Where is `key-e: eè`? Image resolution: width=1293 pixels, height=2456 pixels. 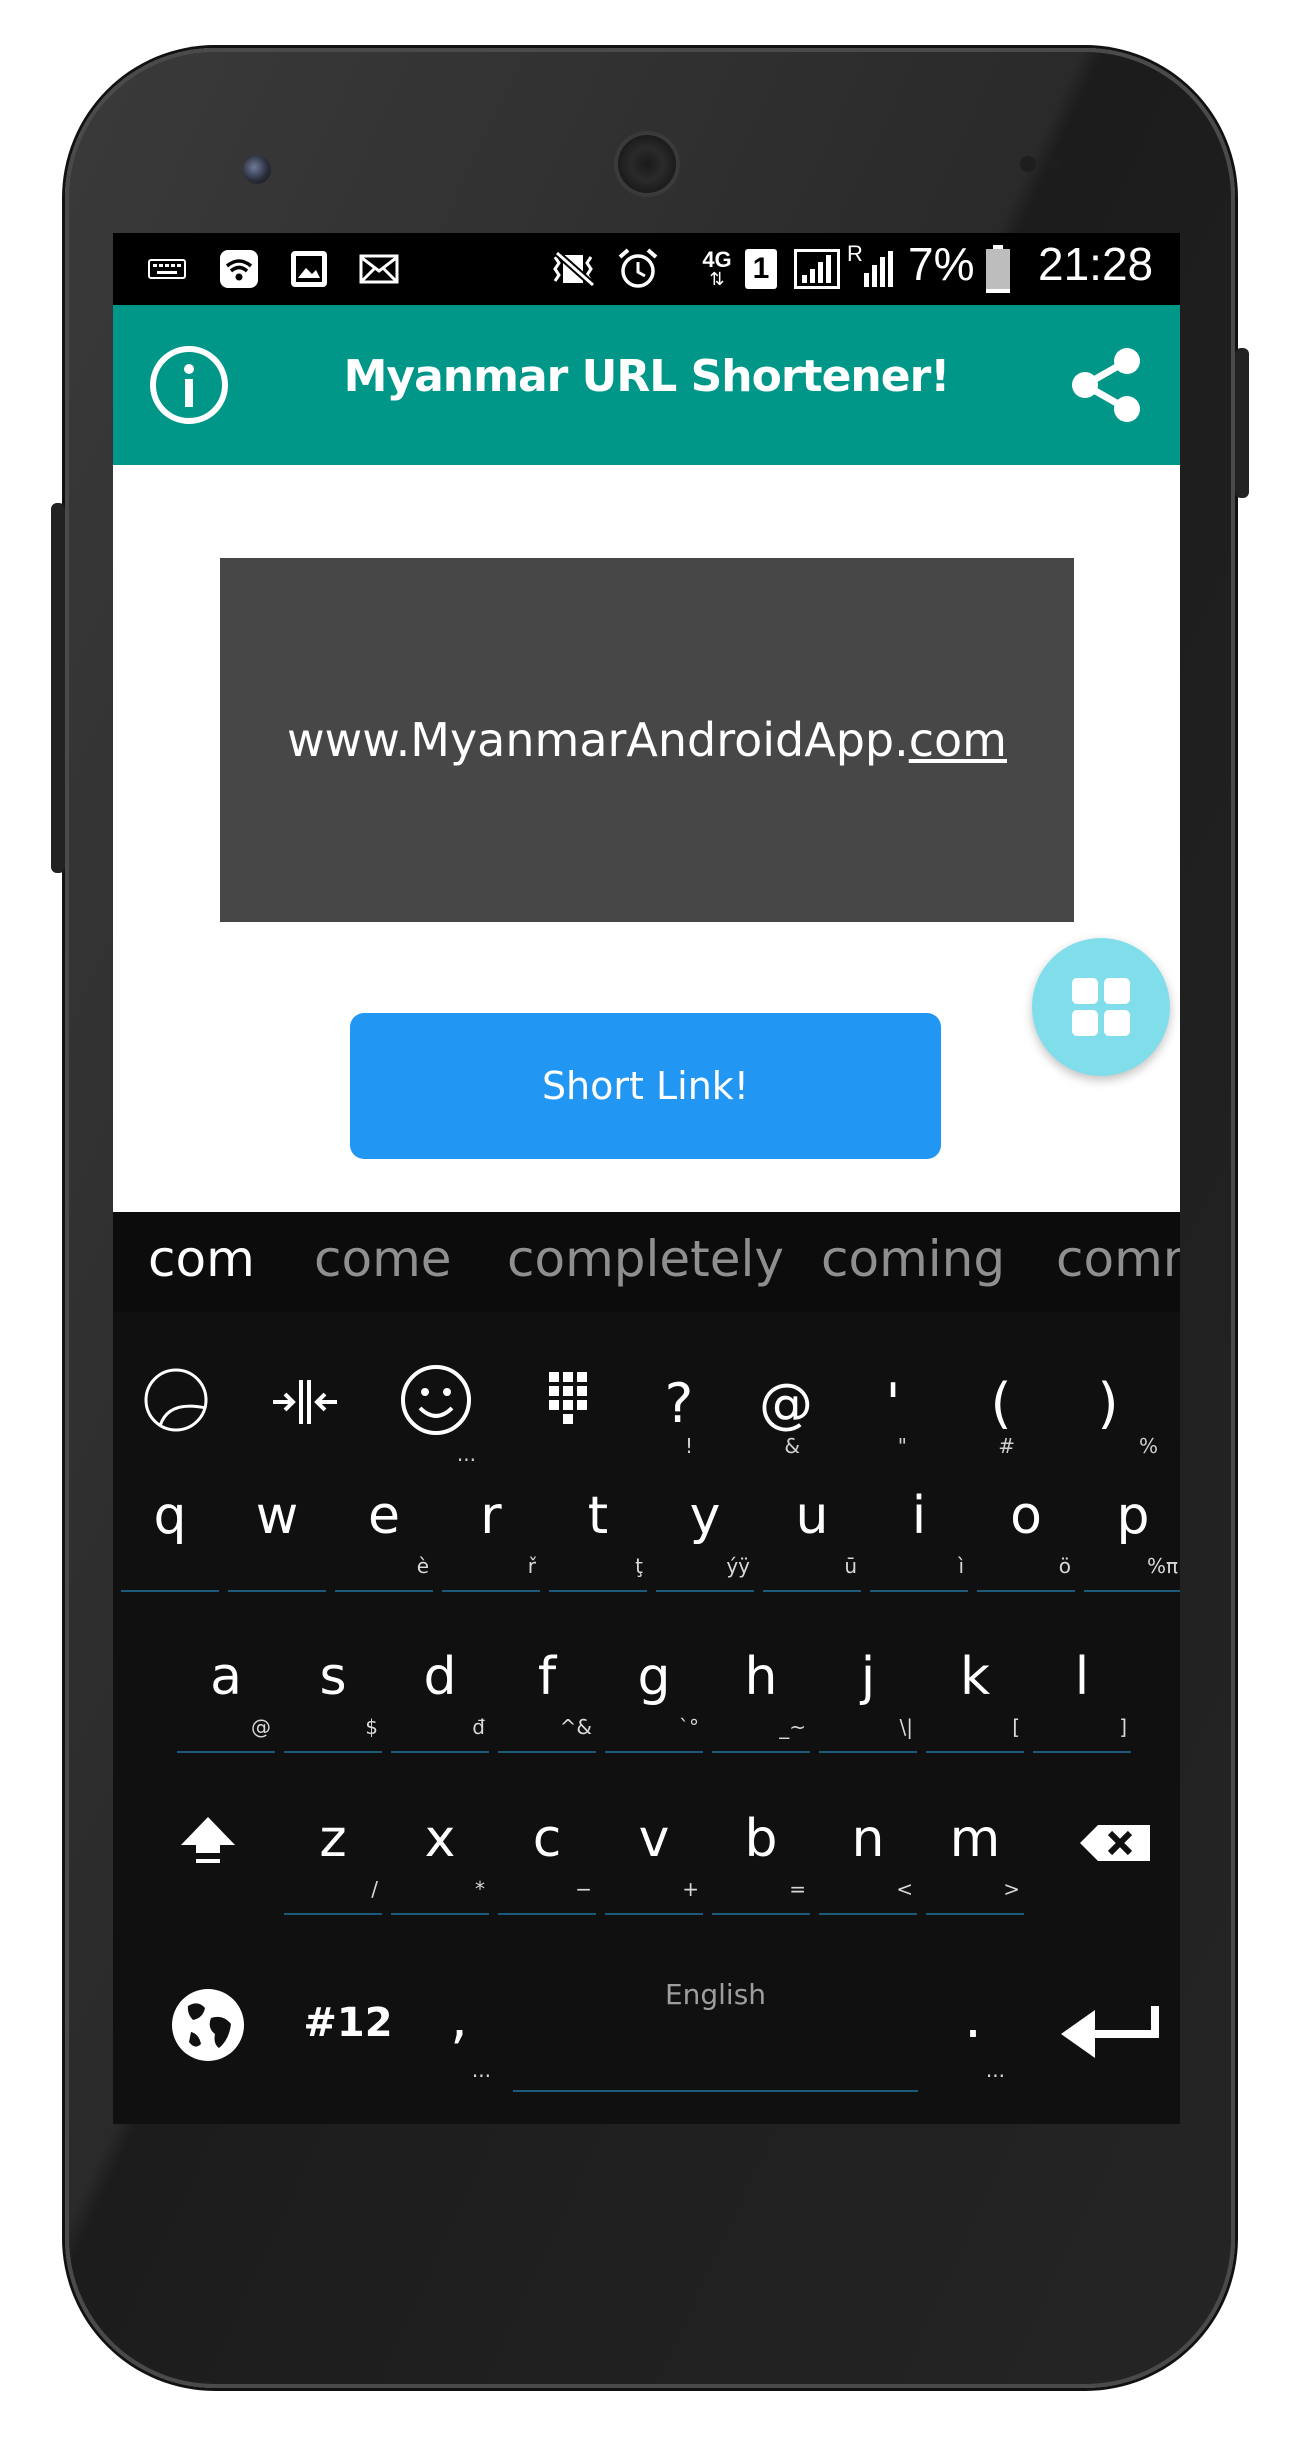 key-e: eè is located at coordinates (384, 1521).